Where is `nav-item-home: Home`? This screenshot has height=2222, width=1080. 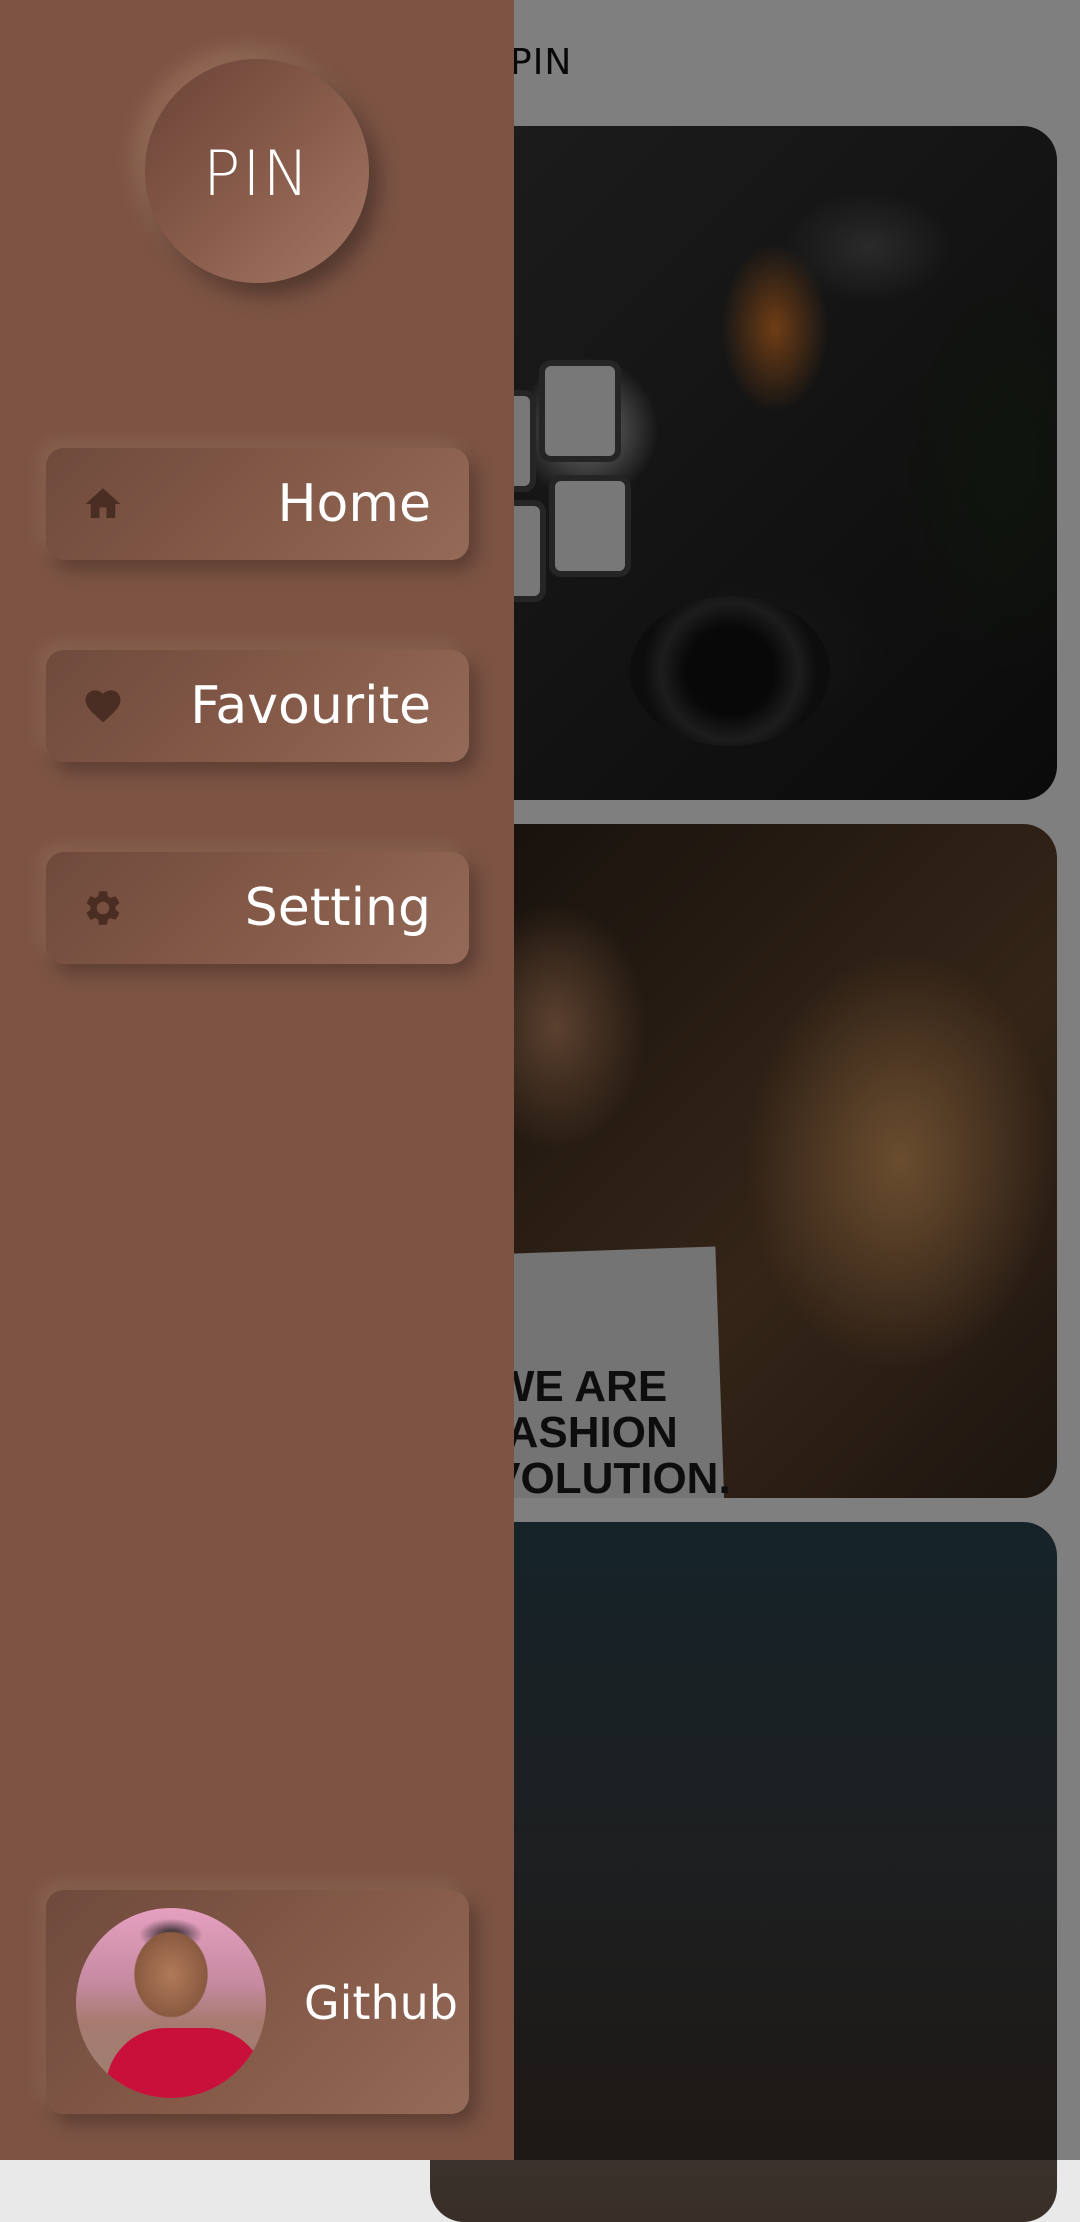 nav-item-home: Home is located at coordinates (257, 504).